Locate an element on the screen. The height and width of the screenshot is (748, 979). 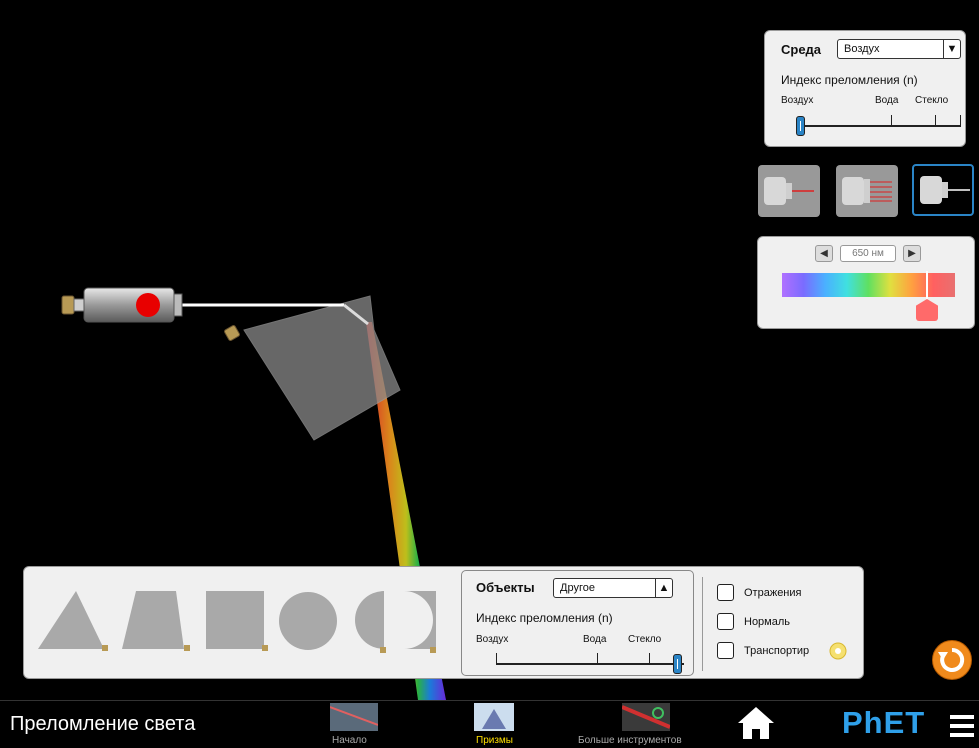
wavelength-value-text: 650 нм is located at coordinates (868, 253).